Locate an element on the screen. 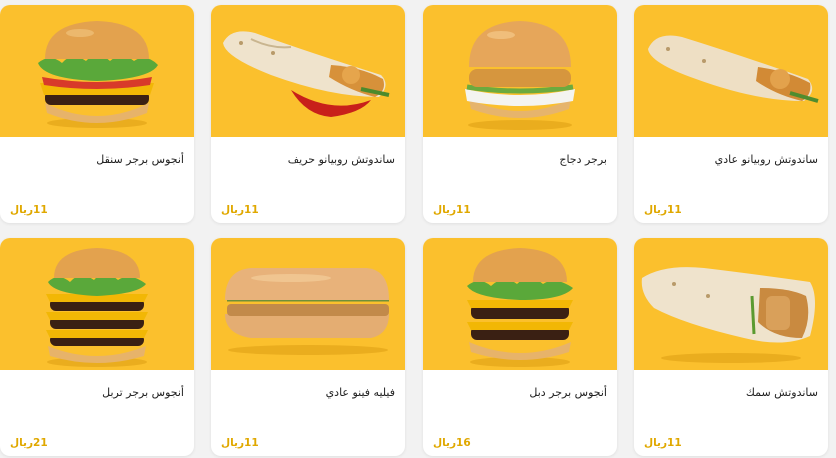 The width and height of the screenshot is (836, 458). menu-item-card: أنجوس برجر دبل 16ريال is located at coordinates (520, 347).